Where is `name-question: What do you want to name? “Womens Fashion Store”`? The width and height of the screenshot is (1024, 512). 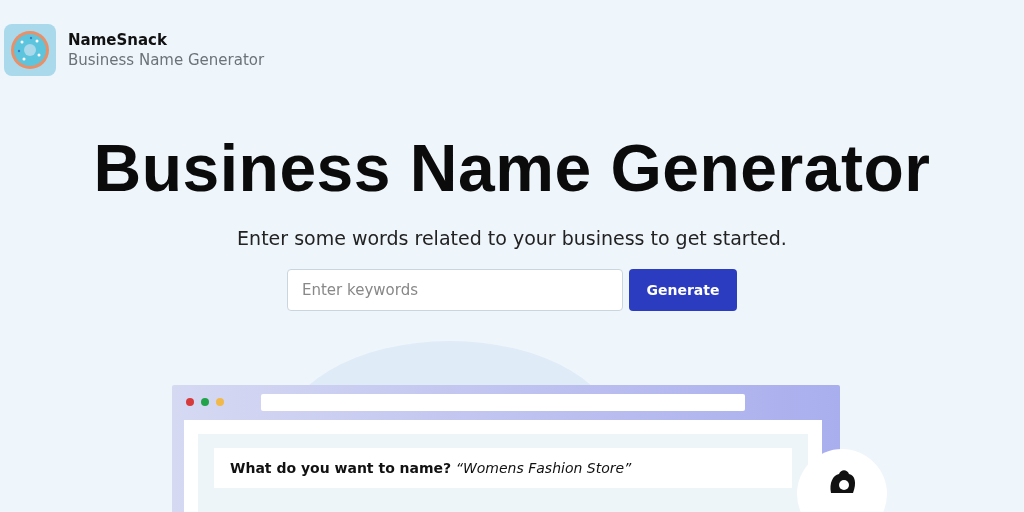
name-question: What do you want to name? “Womens Fashion Store” is located at coordinates (503, 467).